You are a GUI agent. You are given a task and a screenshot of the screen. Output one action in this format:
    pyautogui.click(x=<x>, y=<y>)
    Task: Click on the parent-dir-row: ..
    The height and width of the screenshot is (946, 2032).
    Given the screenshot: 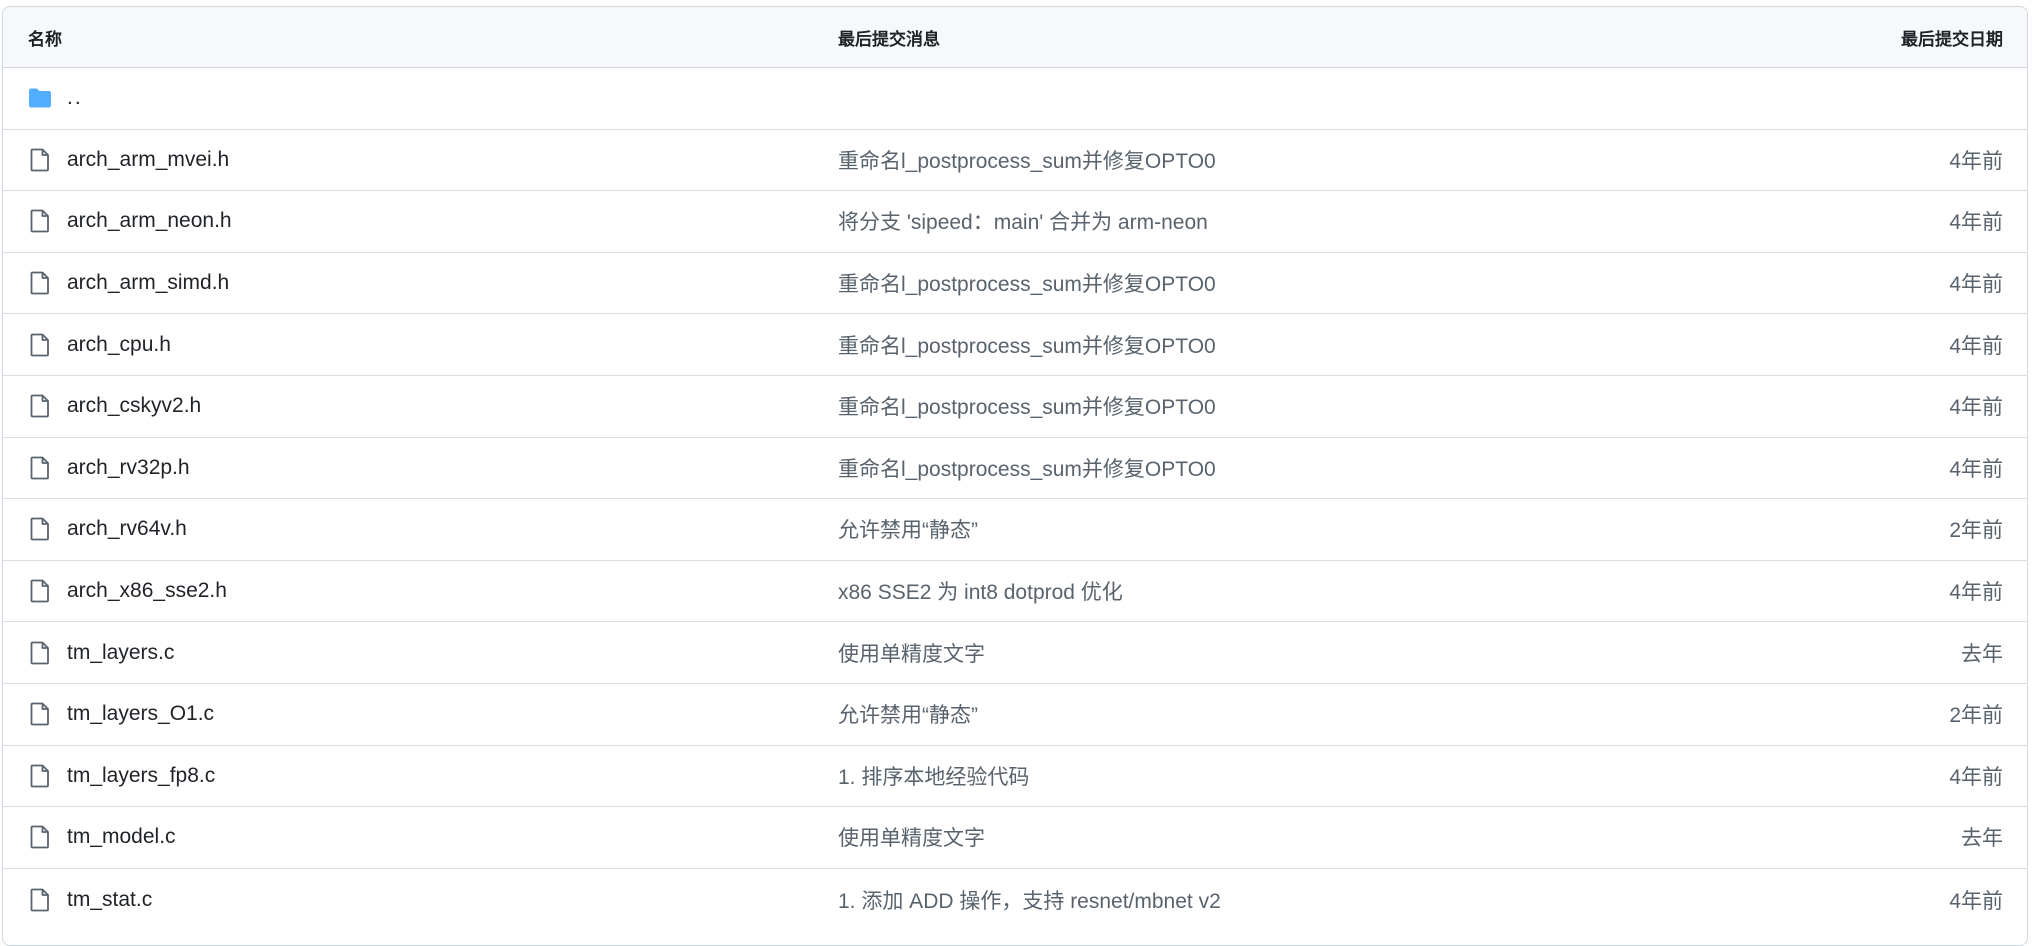 What is the action you would take?
    pyautogui.click(x=1015, y=99)
    